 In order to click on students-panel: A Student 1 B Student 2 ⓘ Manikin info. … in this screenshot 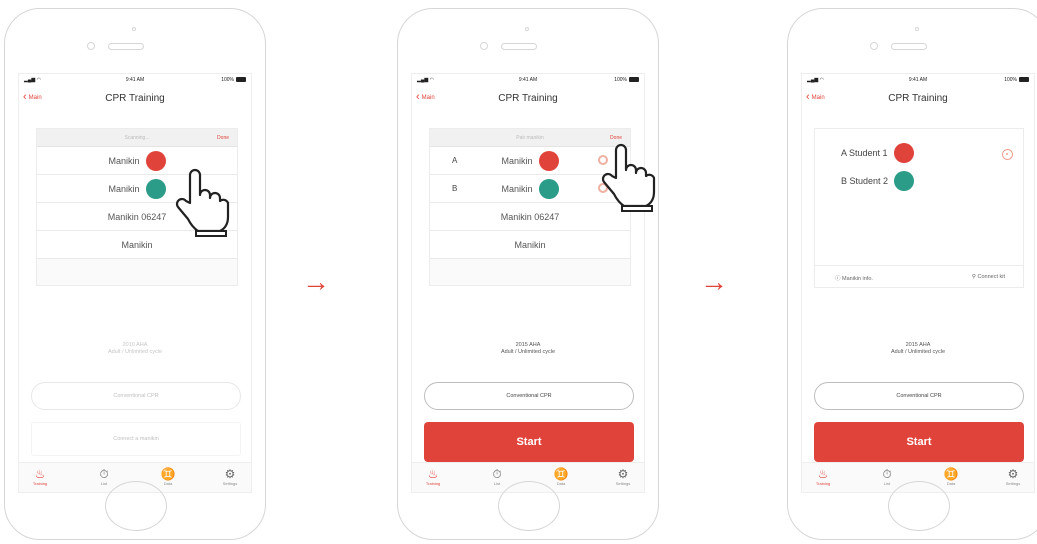, I will do `click(919, 208)`.